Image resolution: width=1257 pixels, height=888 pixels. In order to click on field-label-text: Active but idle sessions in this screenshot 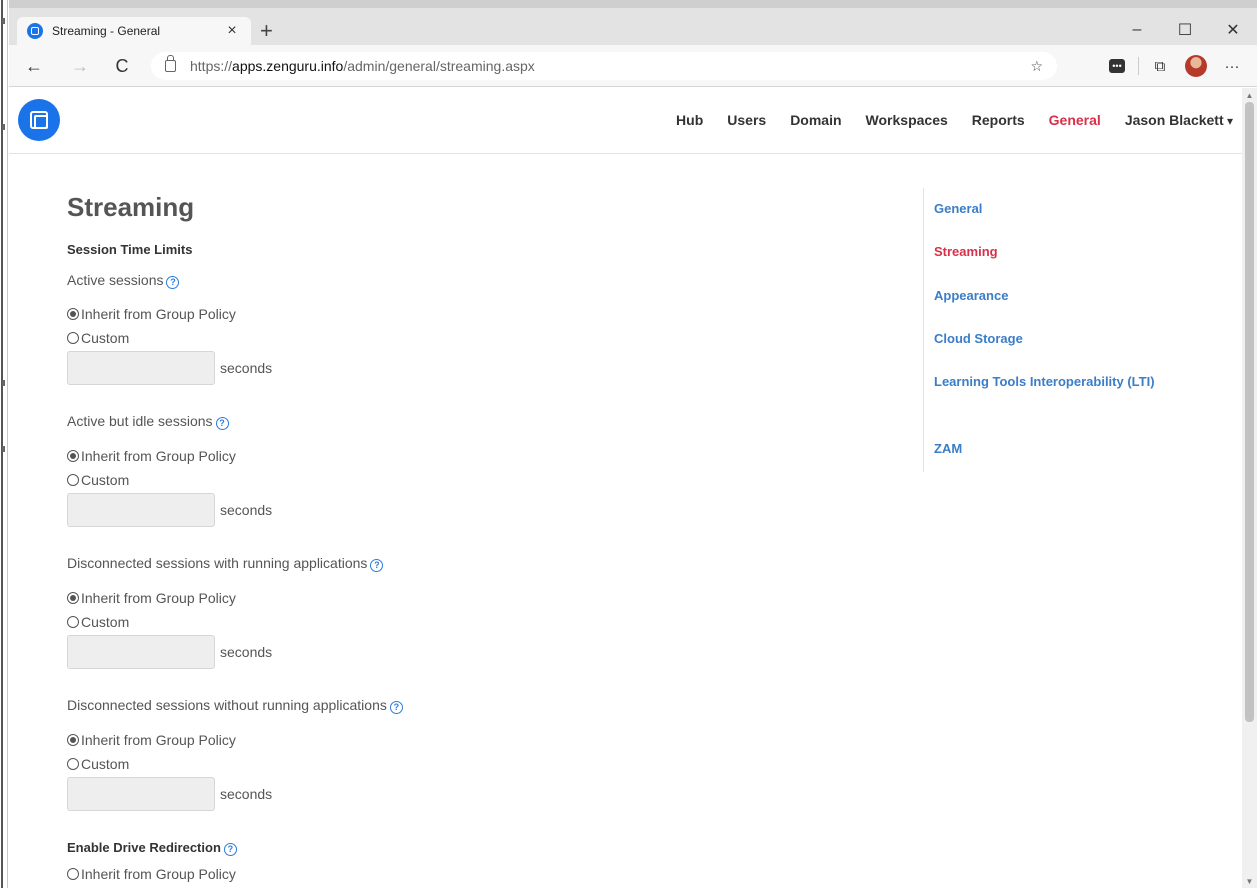, I will do `click(140, 421)`.